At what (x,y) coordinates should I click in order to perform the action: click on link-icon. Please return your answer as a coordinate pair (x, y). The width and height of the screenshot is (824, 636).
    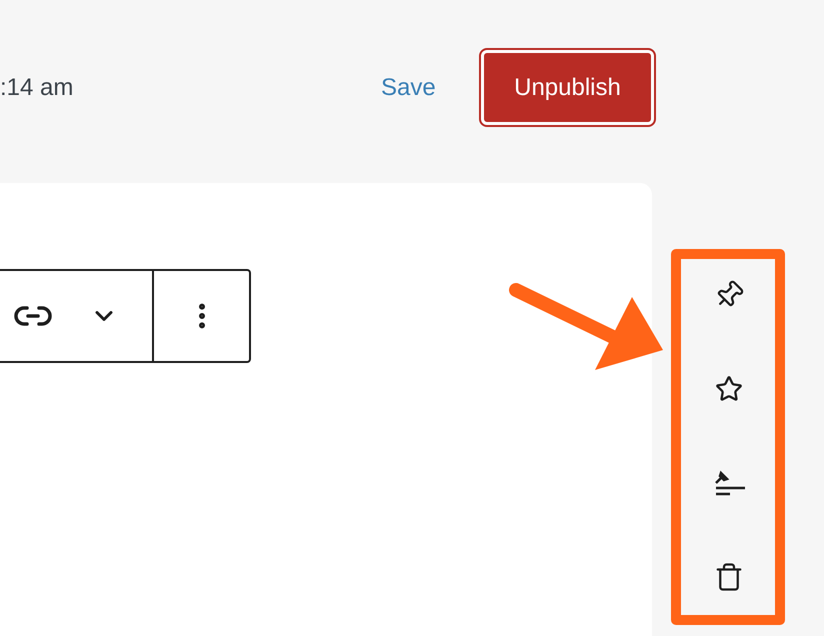
    Looking at the image, I should click on (33, 316).